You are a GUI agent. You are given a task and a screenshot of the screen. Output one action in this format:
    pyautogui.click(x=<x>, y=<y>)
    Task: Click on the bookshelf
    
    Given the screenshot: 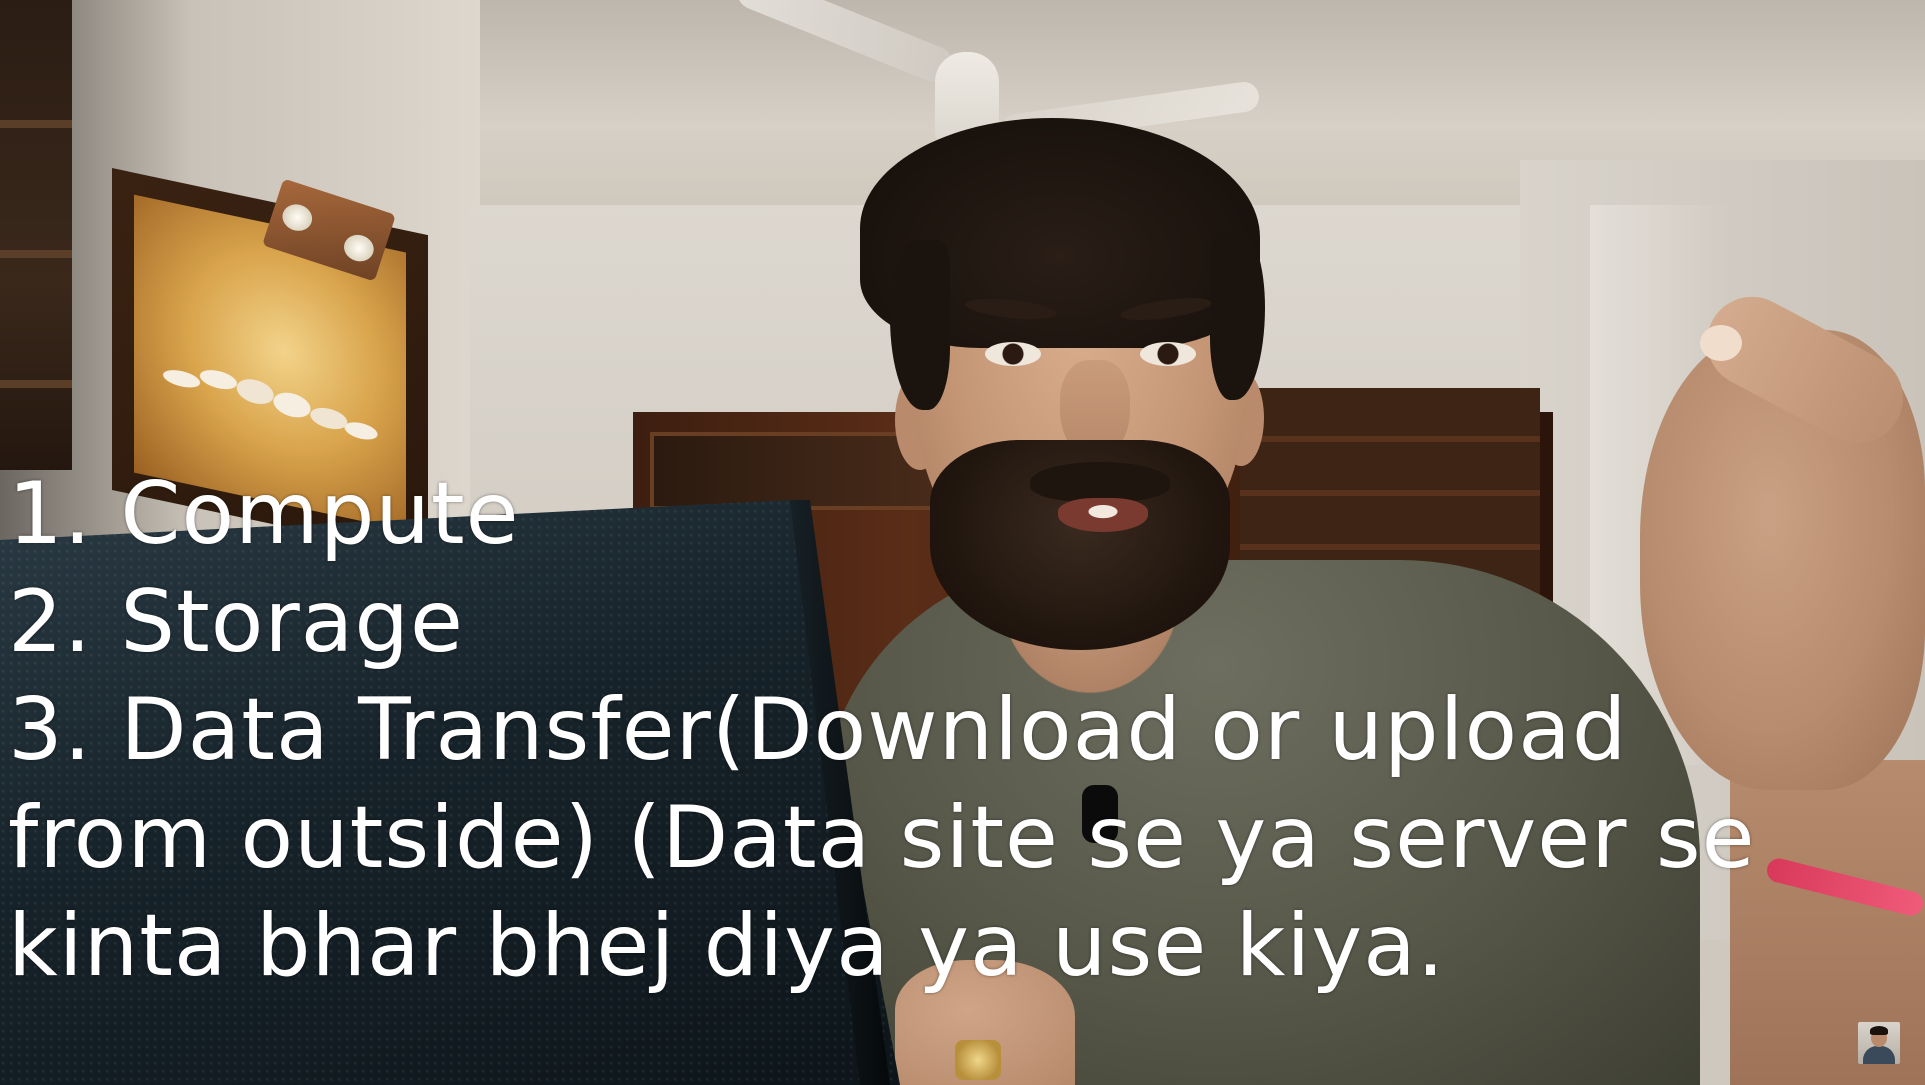 What is the action you would take?
    pyautogui.click(x=36, y=235)
    